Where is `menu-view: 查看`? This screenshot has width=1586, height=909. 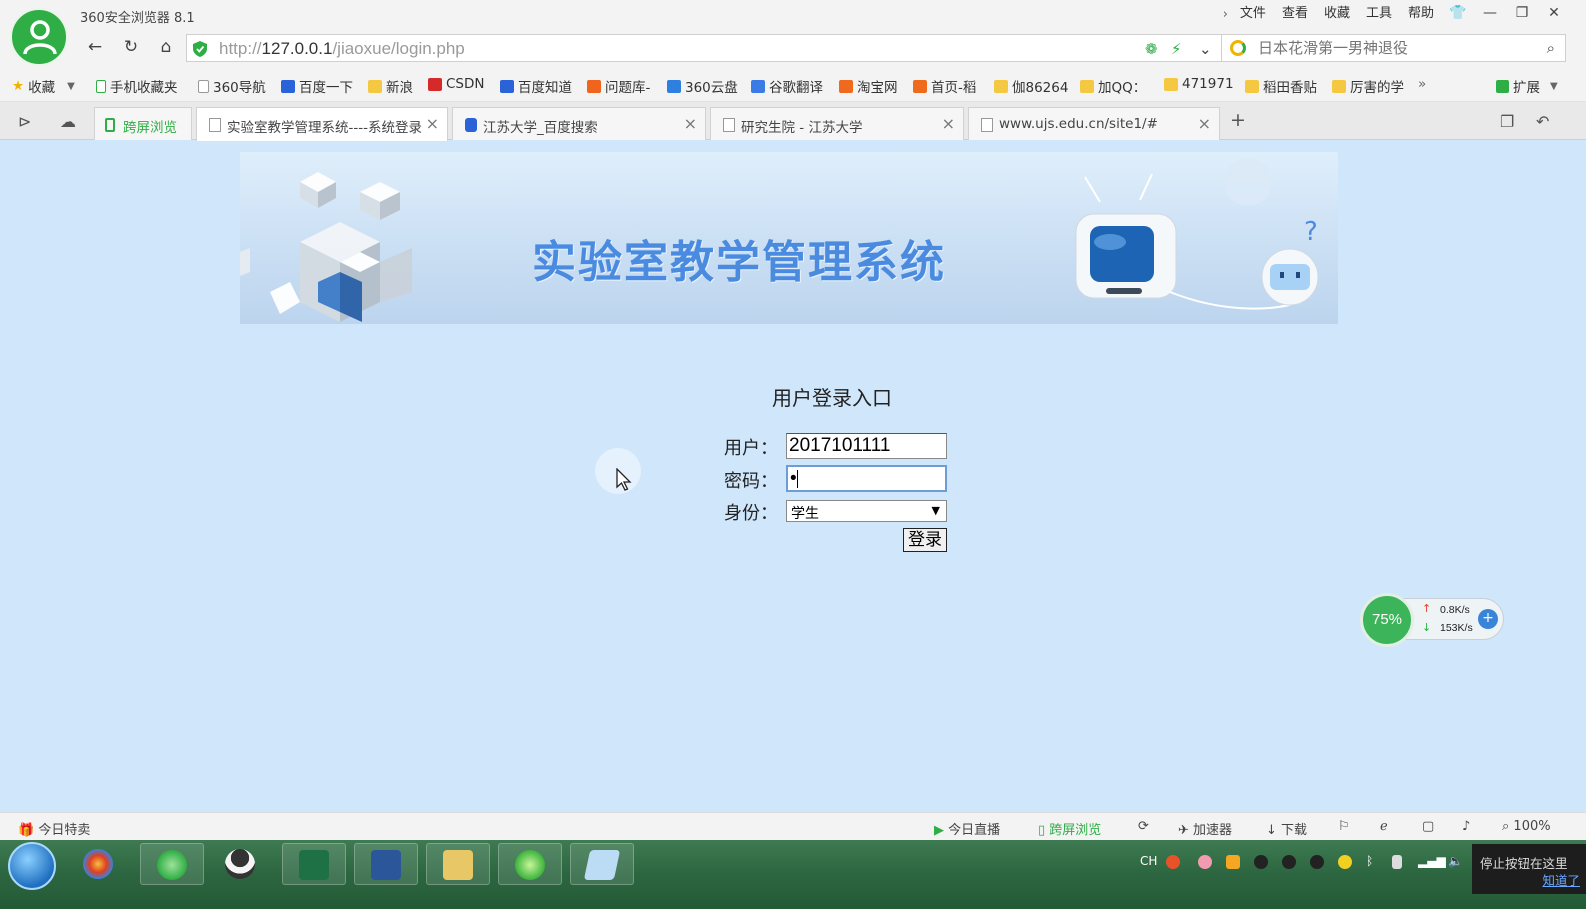 menu-view: 查看 is located at coordinates (1295, 14).